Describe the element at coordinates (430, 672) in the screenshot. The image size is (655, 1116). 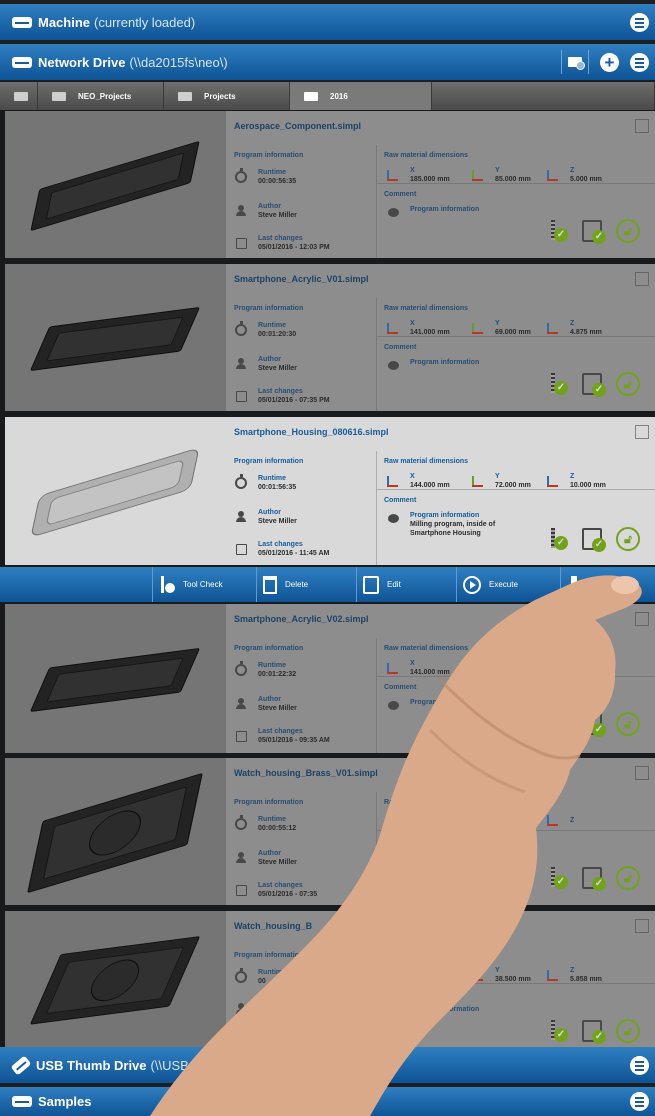
I see `x-value: 141.000 mm` at that location.